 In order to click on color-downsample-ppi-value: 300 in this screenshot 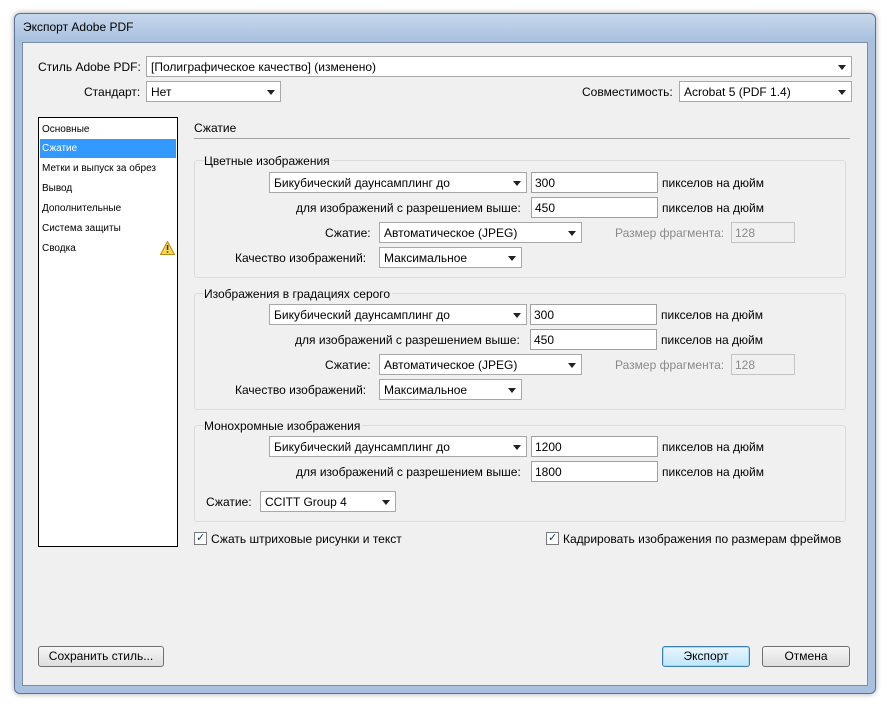, I will do `click(545, 183)`.